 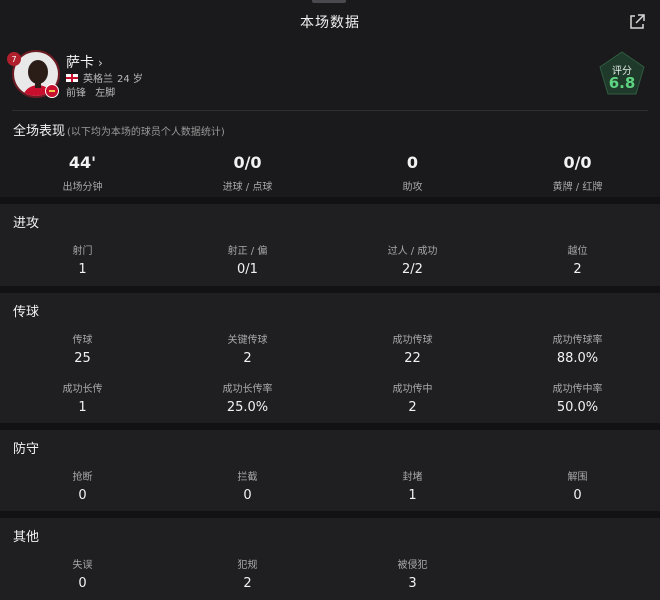 I want to click on stat-value: 44', so click(x=82, y=162).